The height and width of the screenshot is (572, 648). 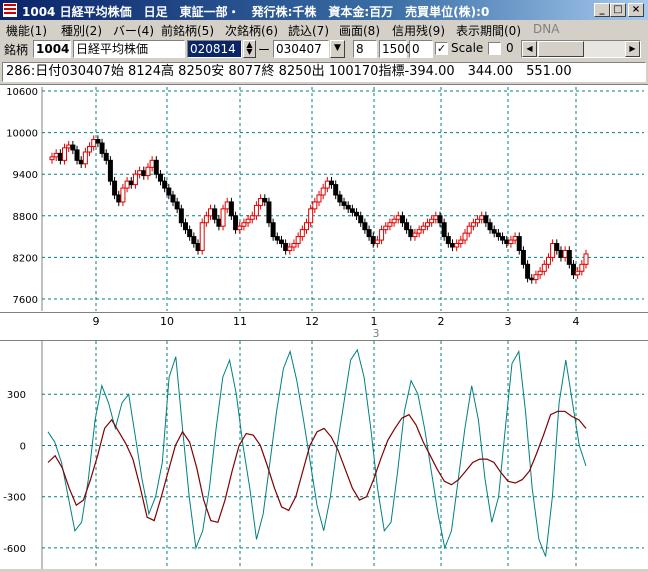 I want to click on option-checkbox, so click(x=494, y=48).